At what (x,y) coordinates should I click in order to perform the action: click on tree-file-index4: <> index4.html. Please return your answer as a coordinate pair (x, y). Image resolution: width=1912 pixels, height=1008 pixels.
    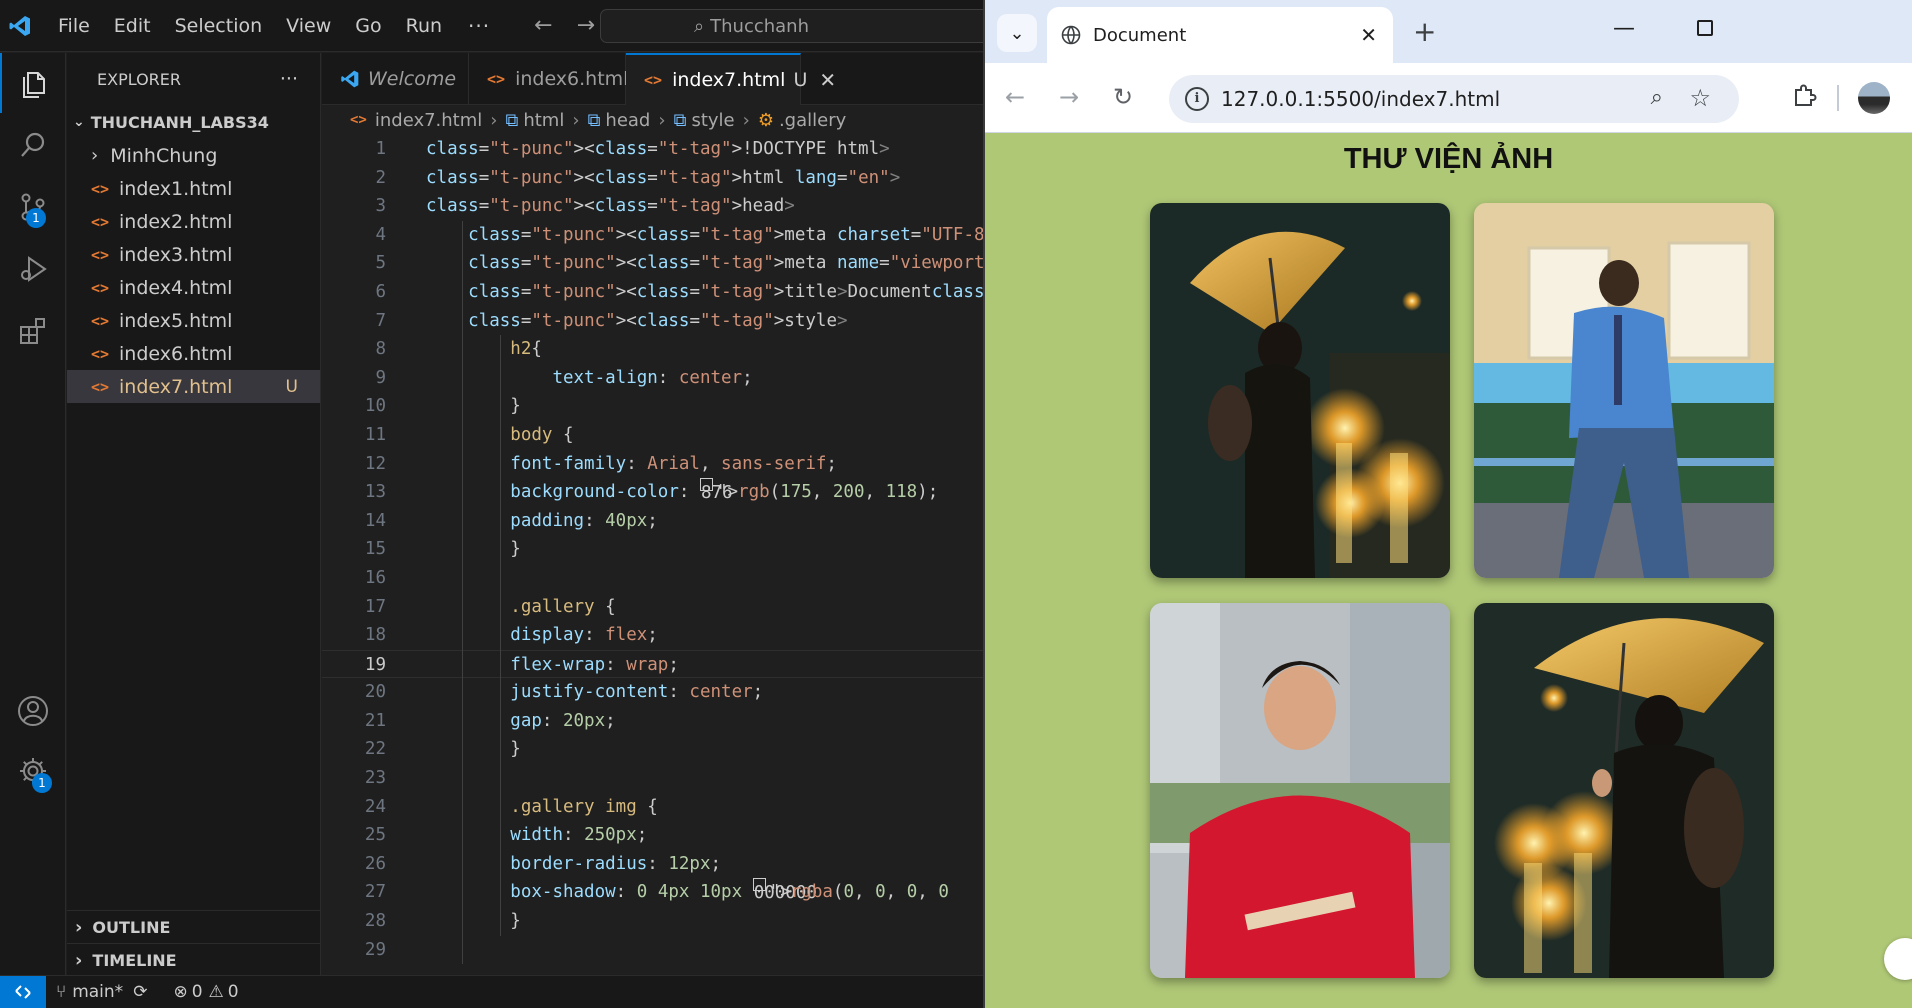
    Looking at the image, I should click on (193, 287).